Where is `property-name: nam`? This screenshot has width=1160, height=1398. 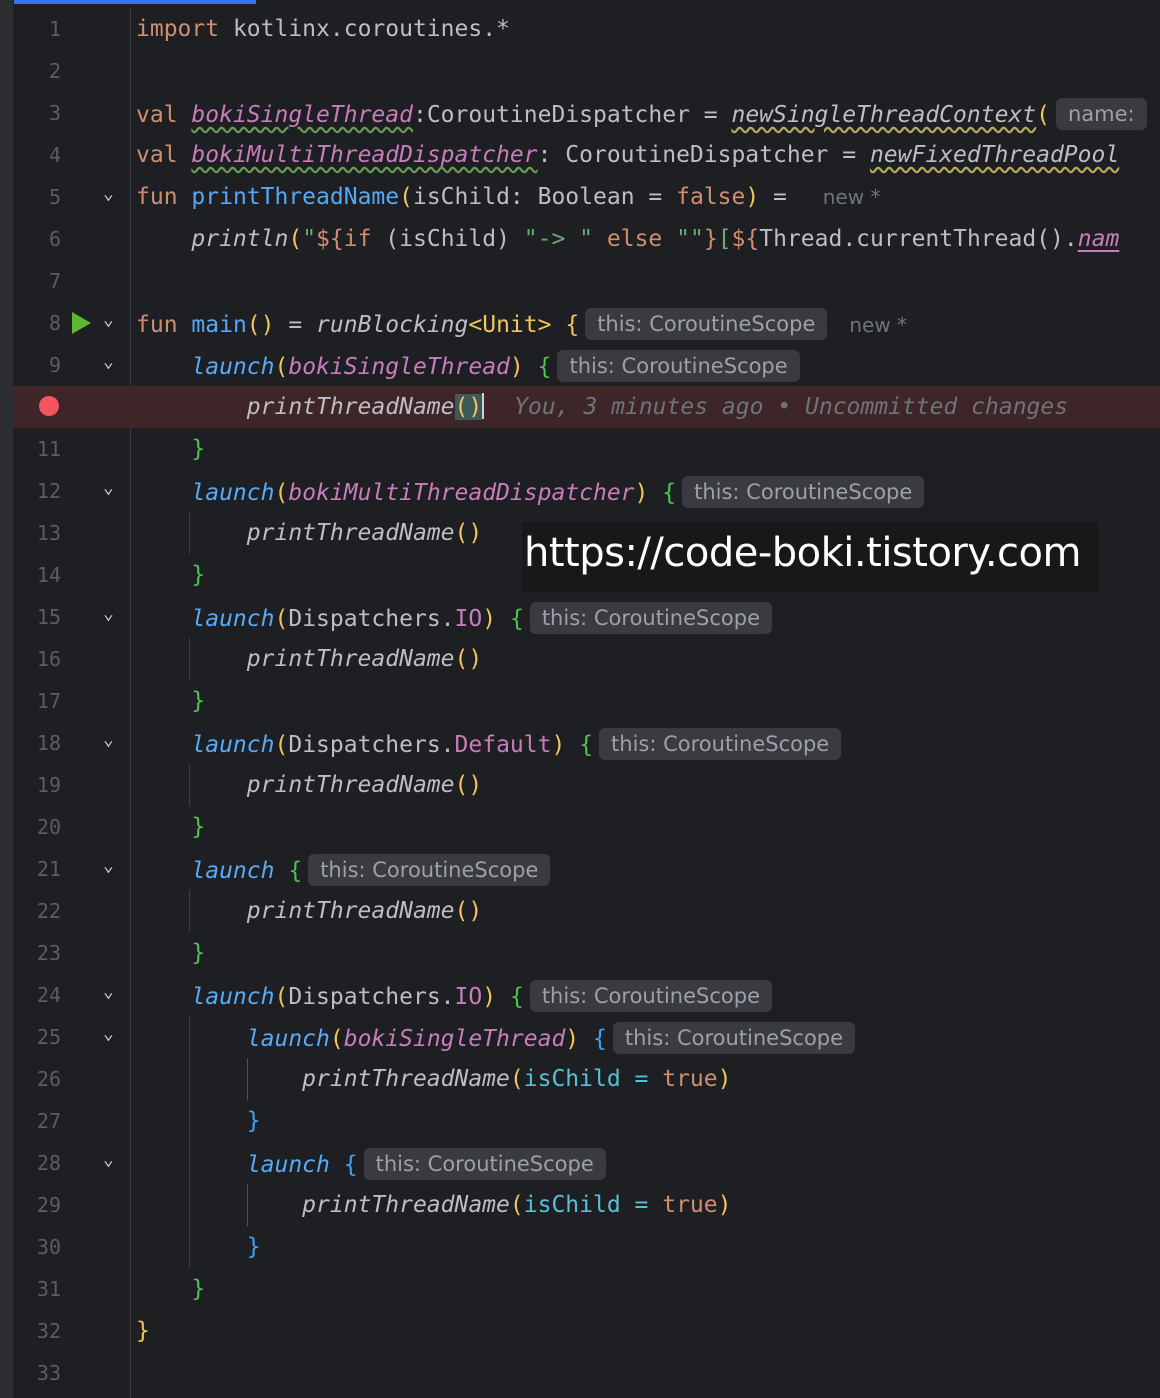
property-name: nam is located at coordinates (1098, 239).